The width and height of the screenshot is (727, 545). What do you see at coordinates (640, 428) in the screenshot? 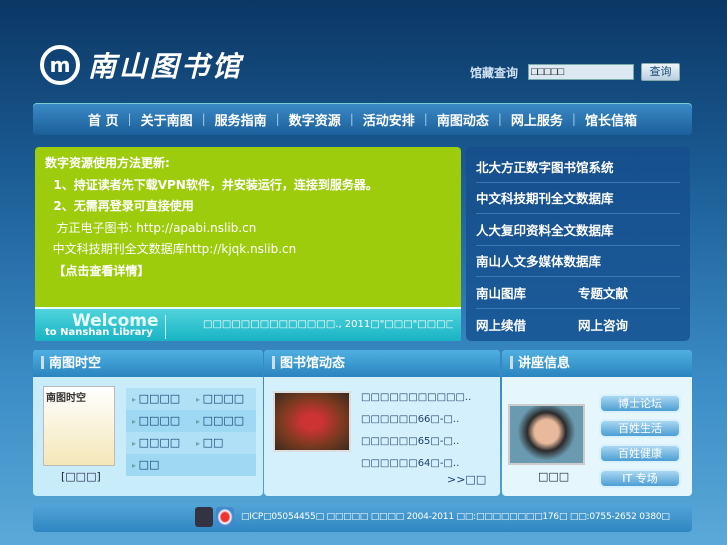
I see `lecture-button: 百姓生活` at bounding box center [640, 428].